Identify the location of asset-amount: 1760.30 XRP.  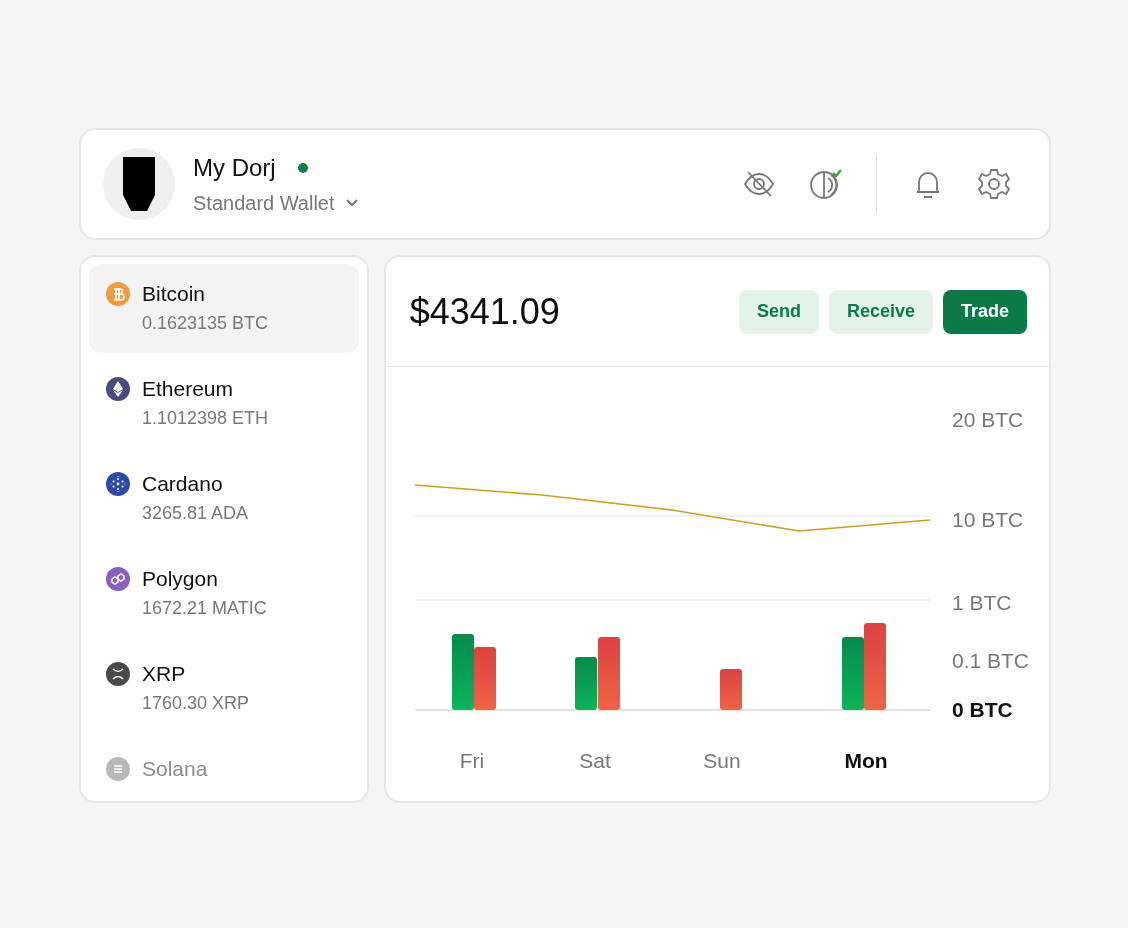
(196, 703).